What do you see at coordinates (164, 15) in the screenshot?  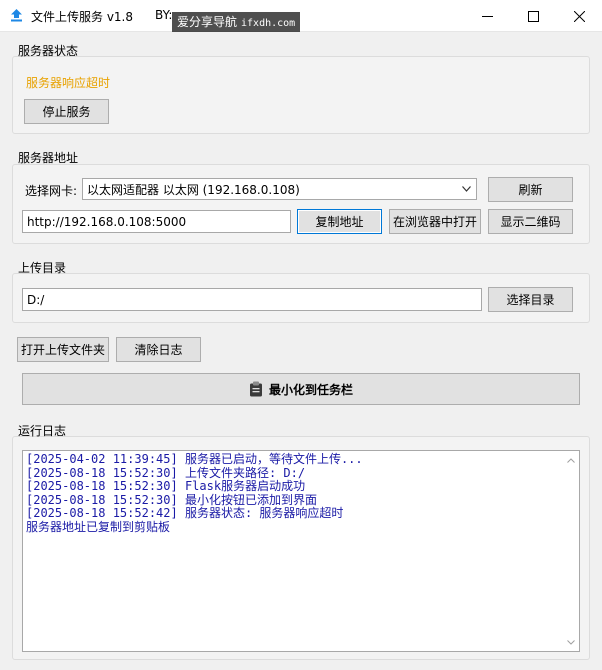 I see `window-author-prefix: BY:` at bounding box center [164, 15].